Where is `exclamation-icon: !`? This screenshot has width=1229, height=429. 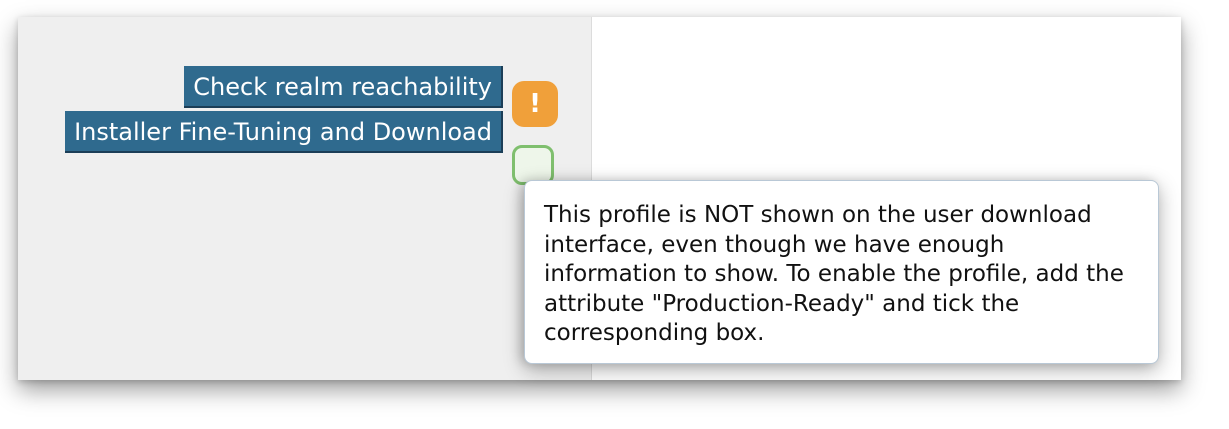 exclamation-icon: ! is located at coordinates (535, 104).